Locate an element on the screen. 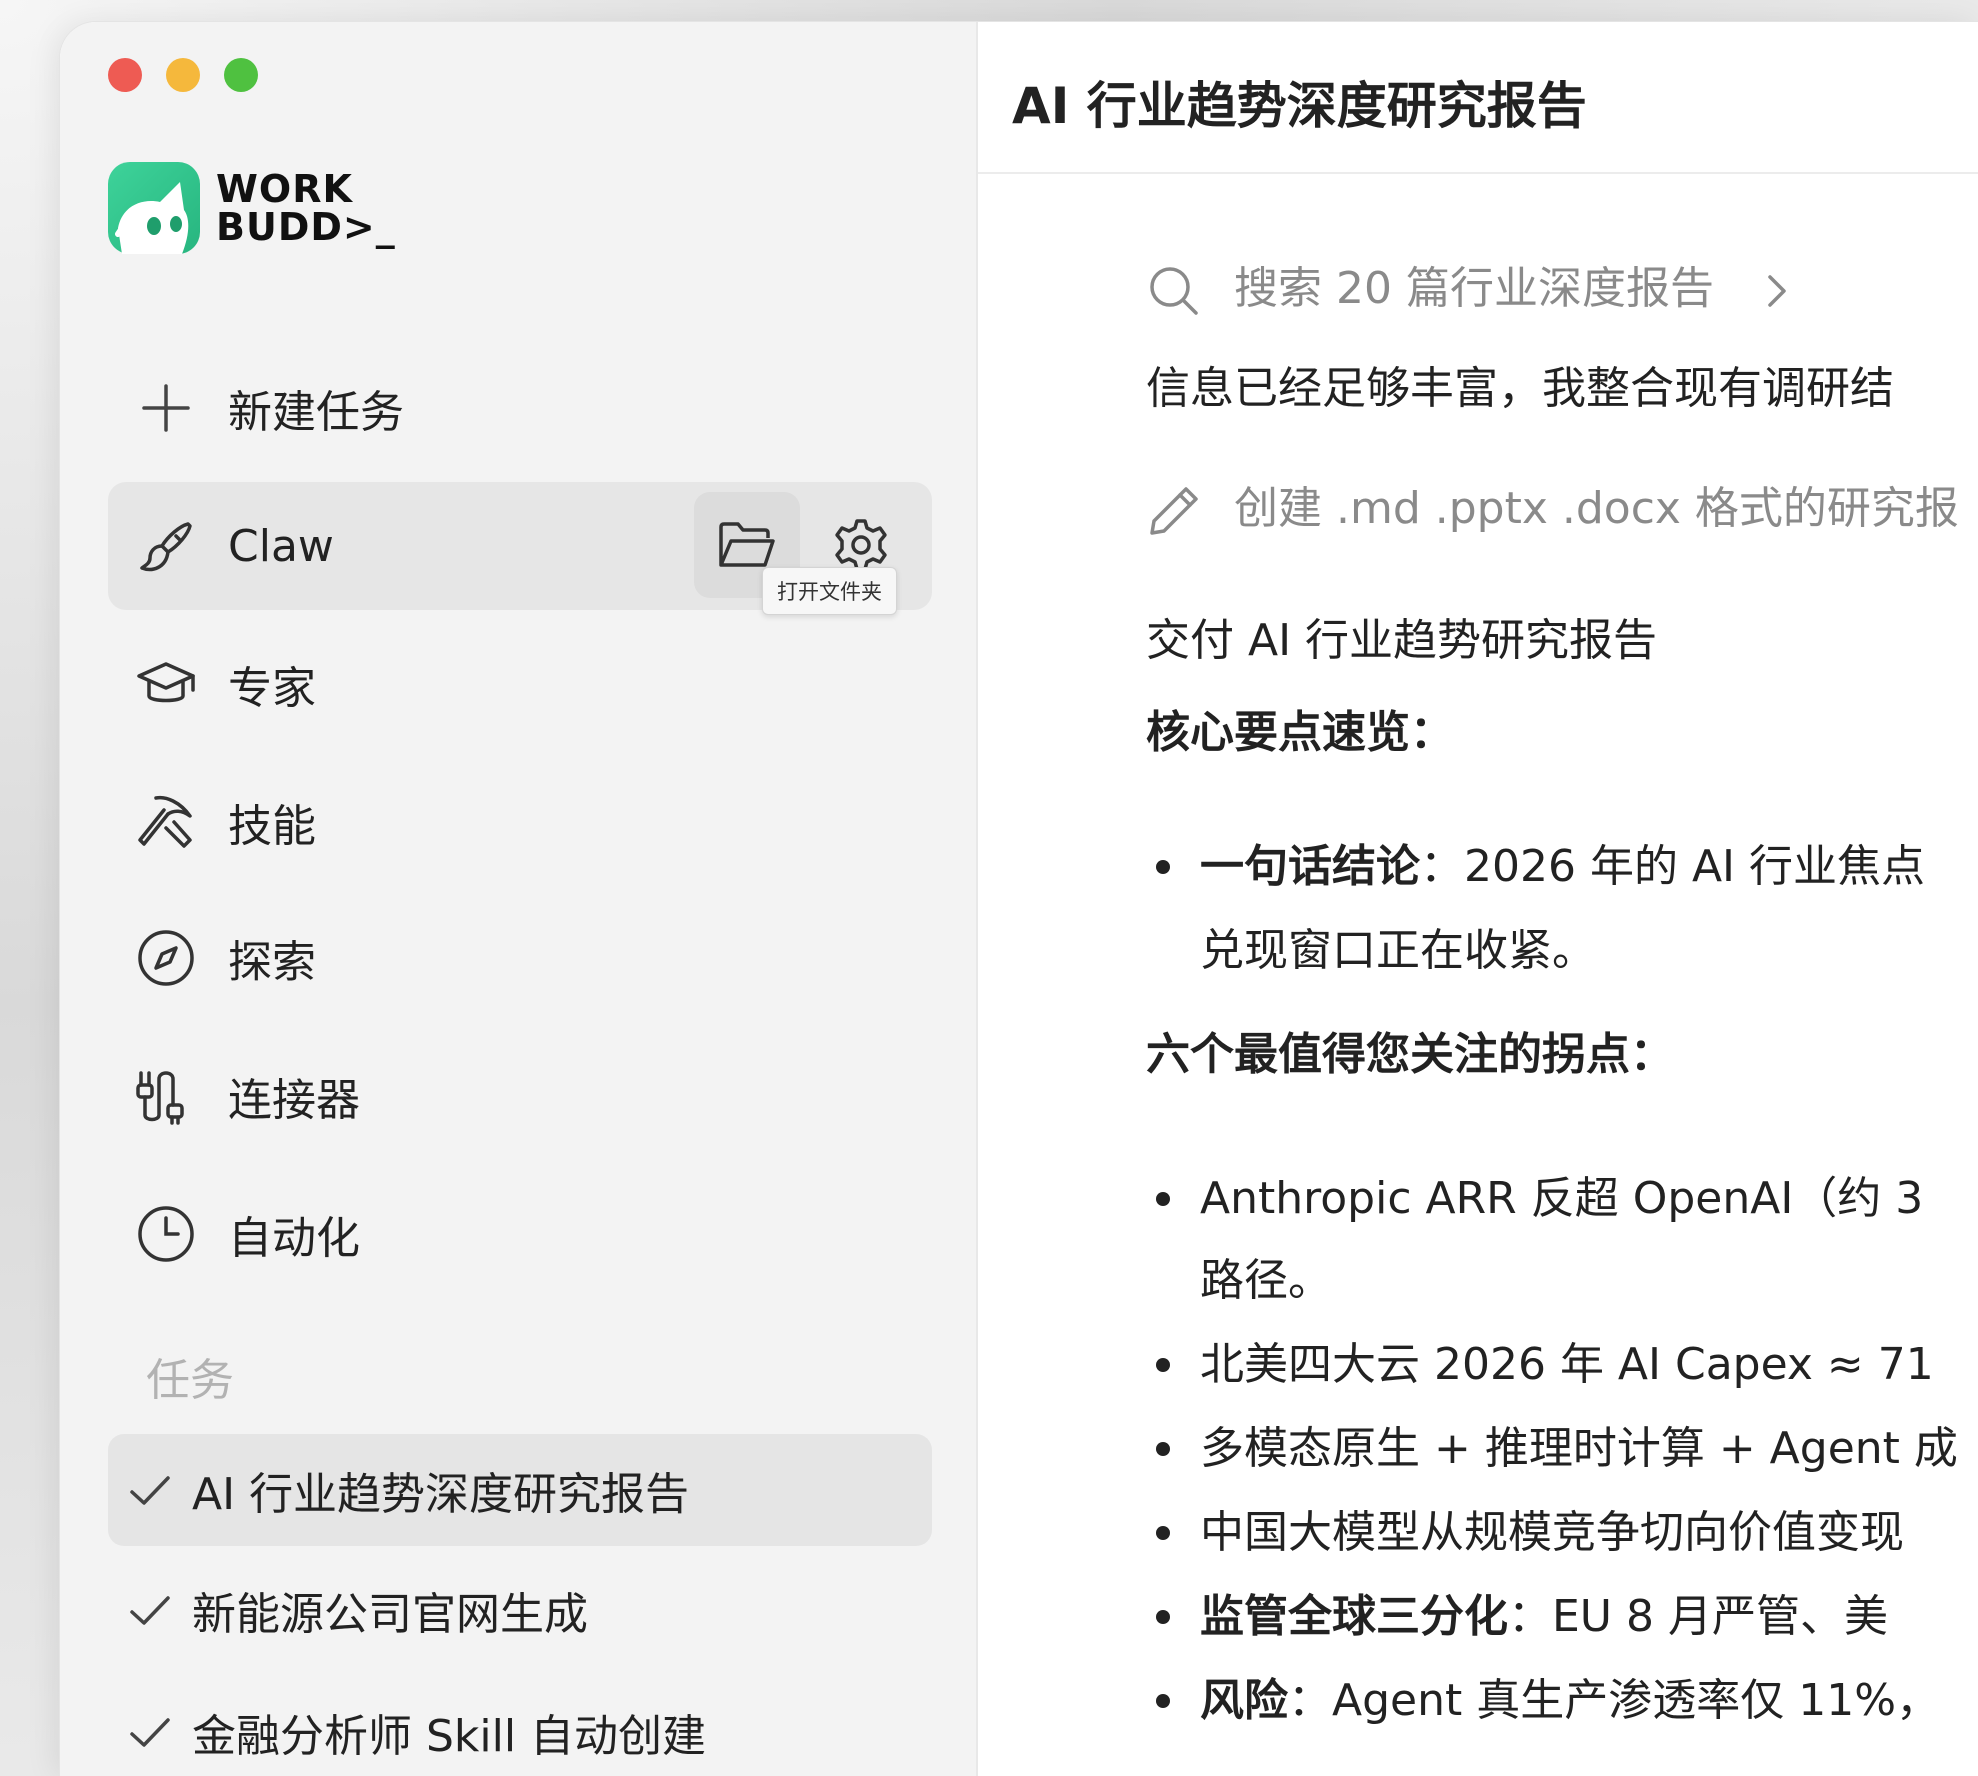  window-controls is located at coordinates (183, 75).